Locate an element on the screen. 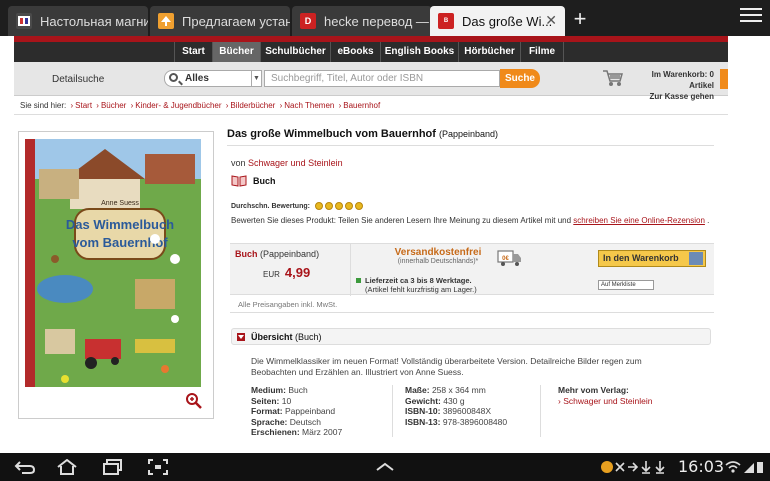  fact-label: Format: is located at coordinates (267, 411).